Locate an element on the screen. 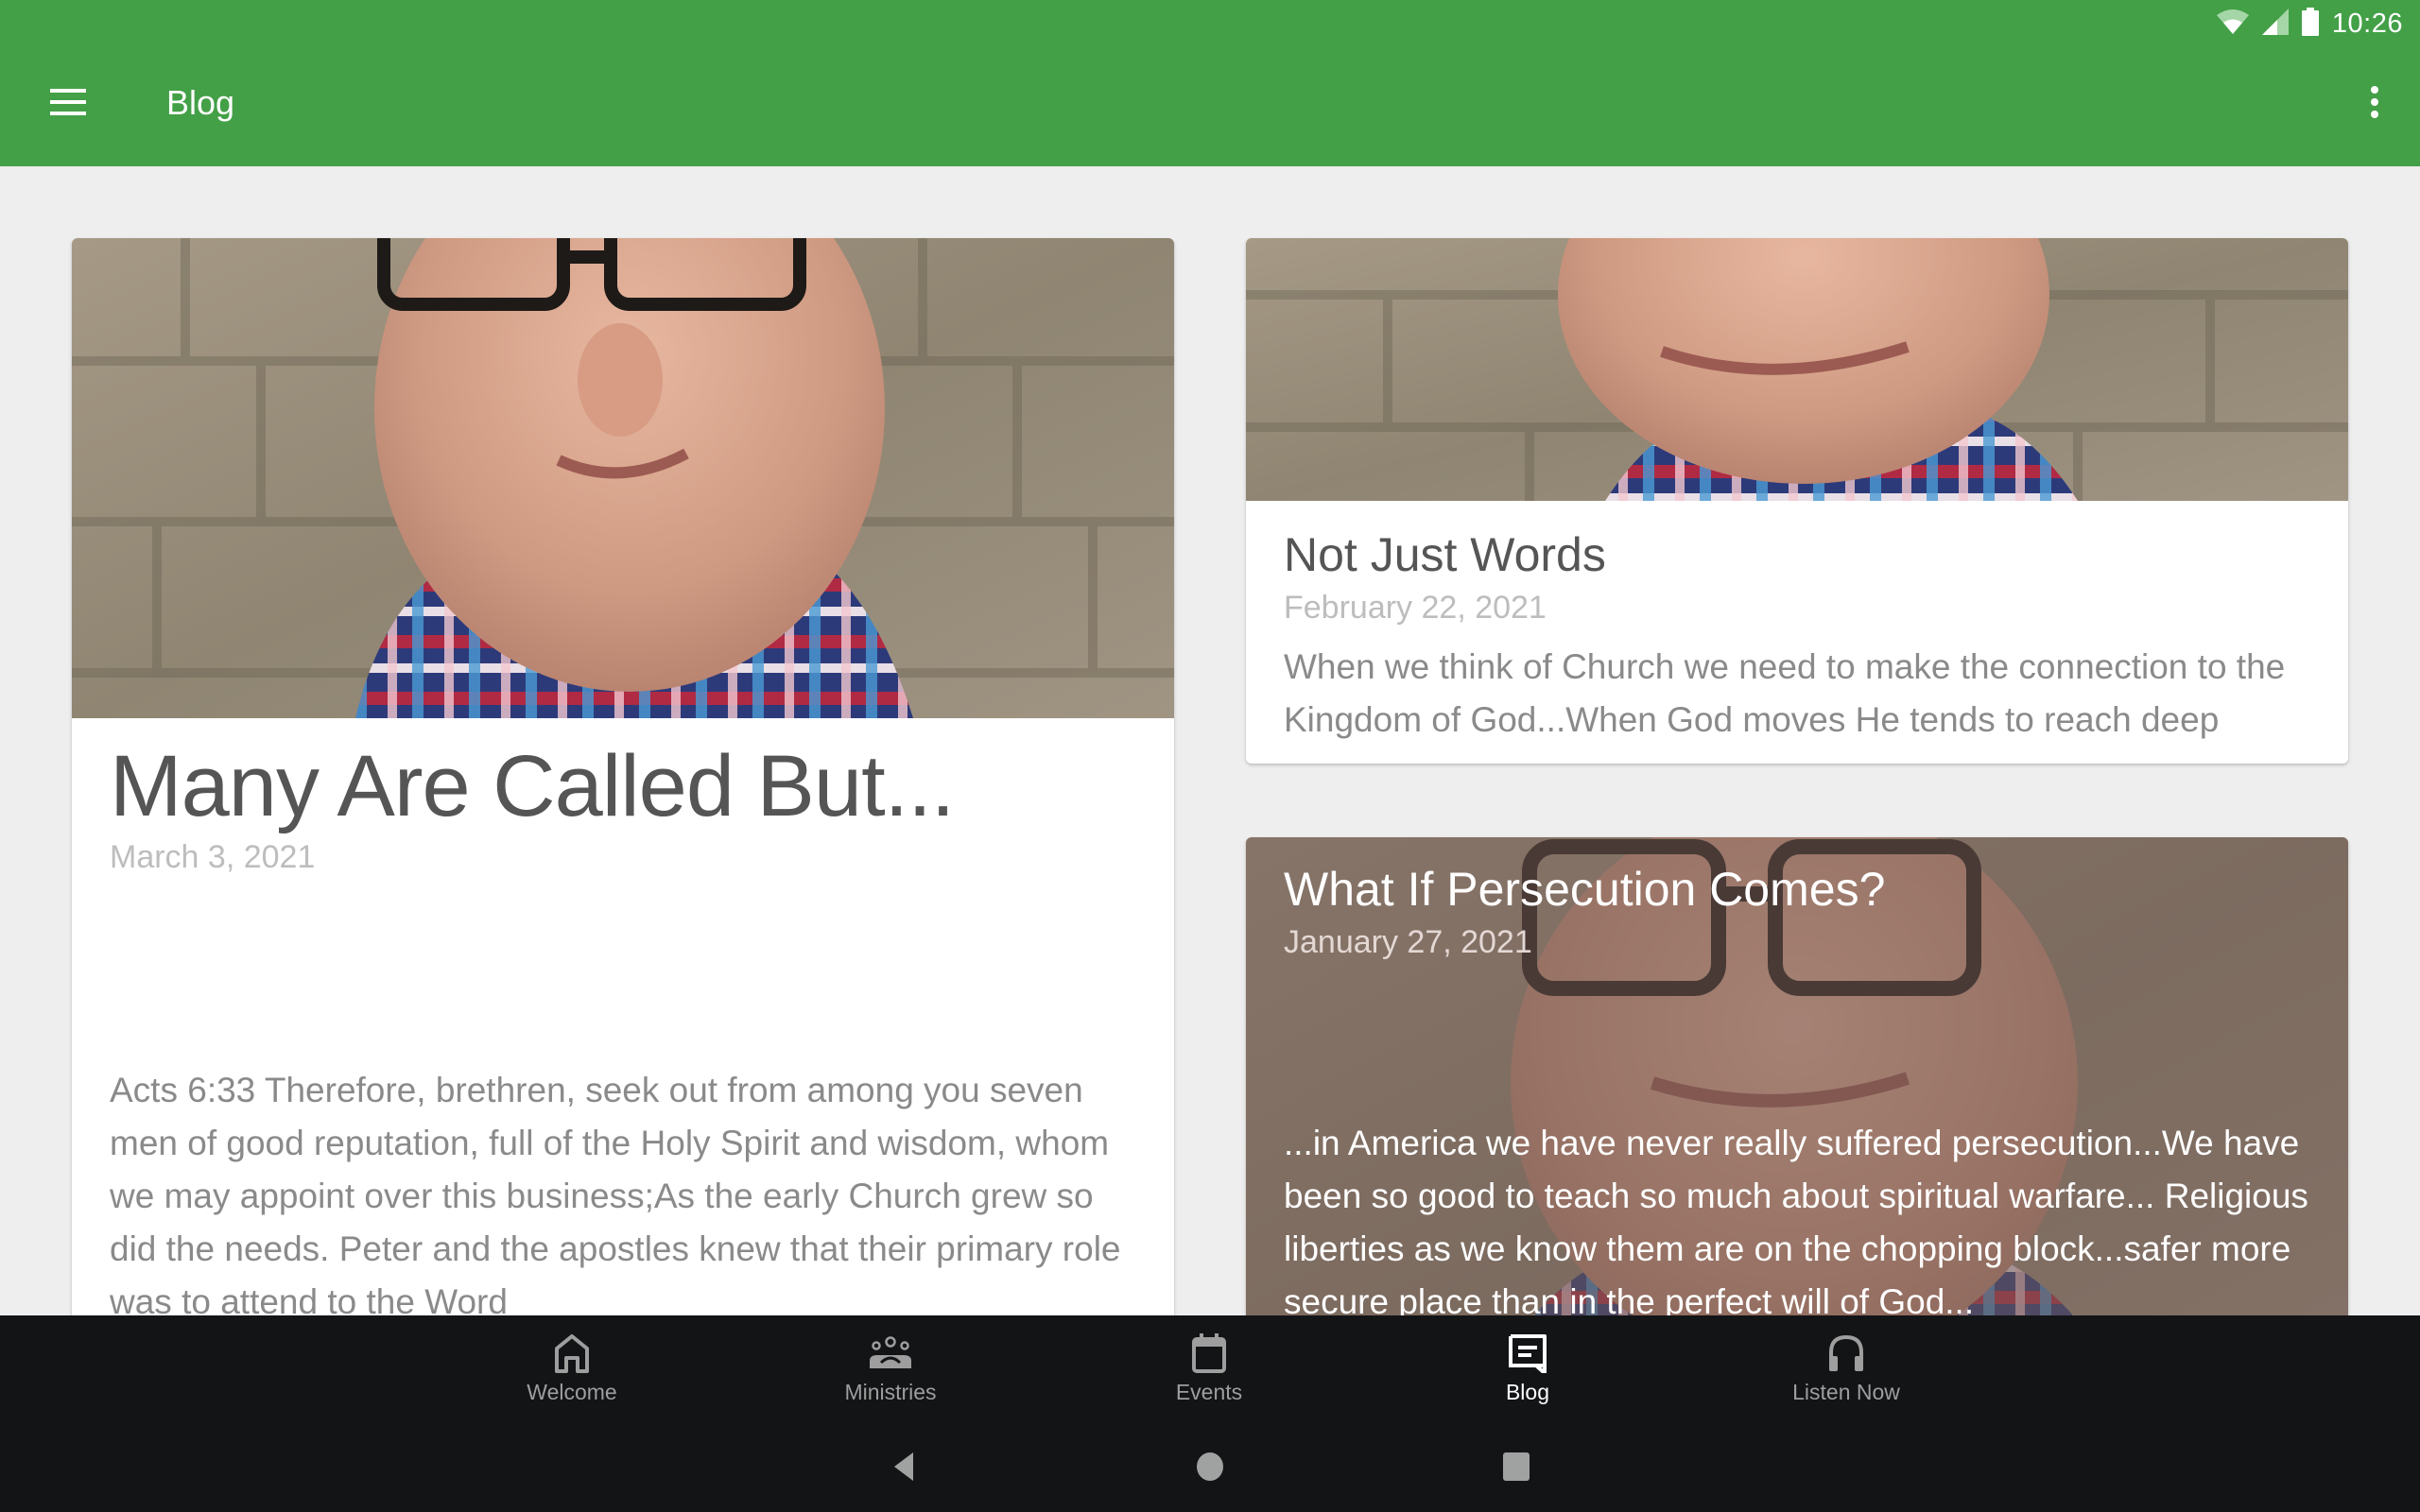 The image size is (2420, 1512). nav-item-events: Events is located at coordinates (1209, 1368).